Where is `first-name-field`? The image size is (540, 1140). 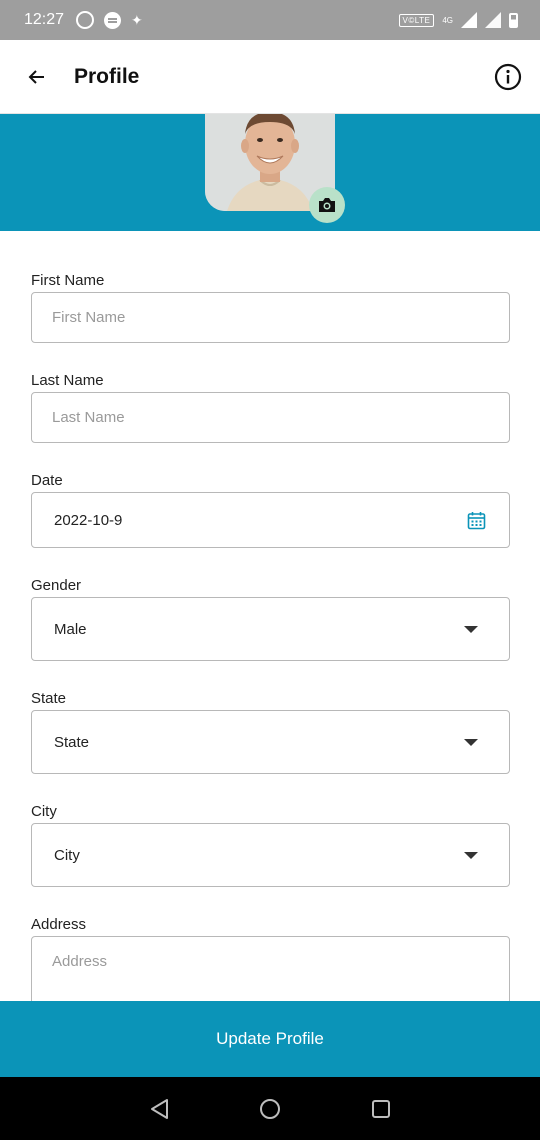 first-name-field is located at coordinates (270, 317).